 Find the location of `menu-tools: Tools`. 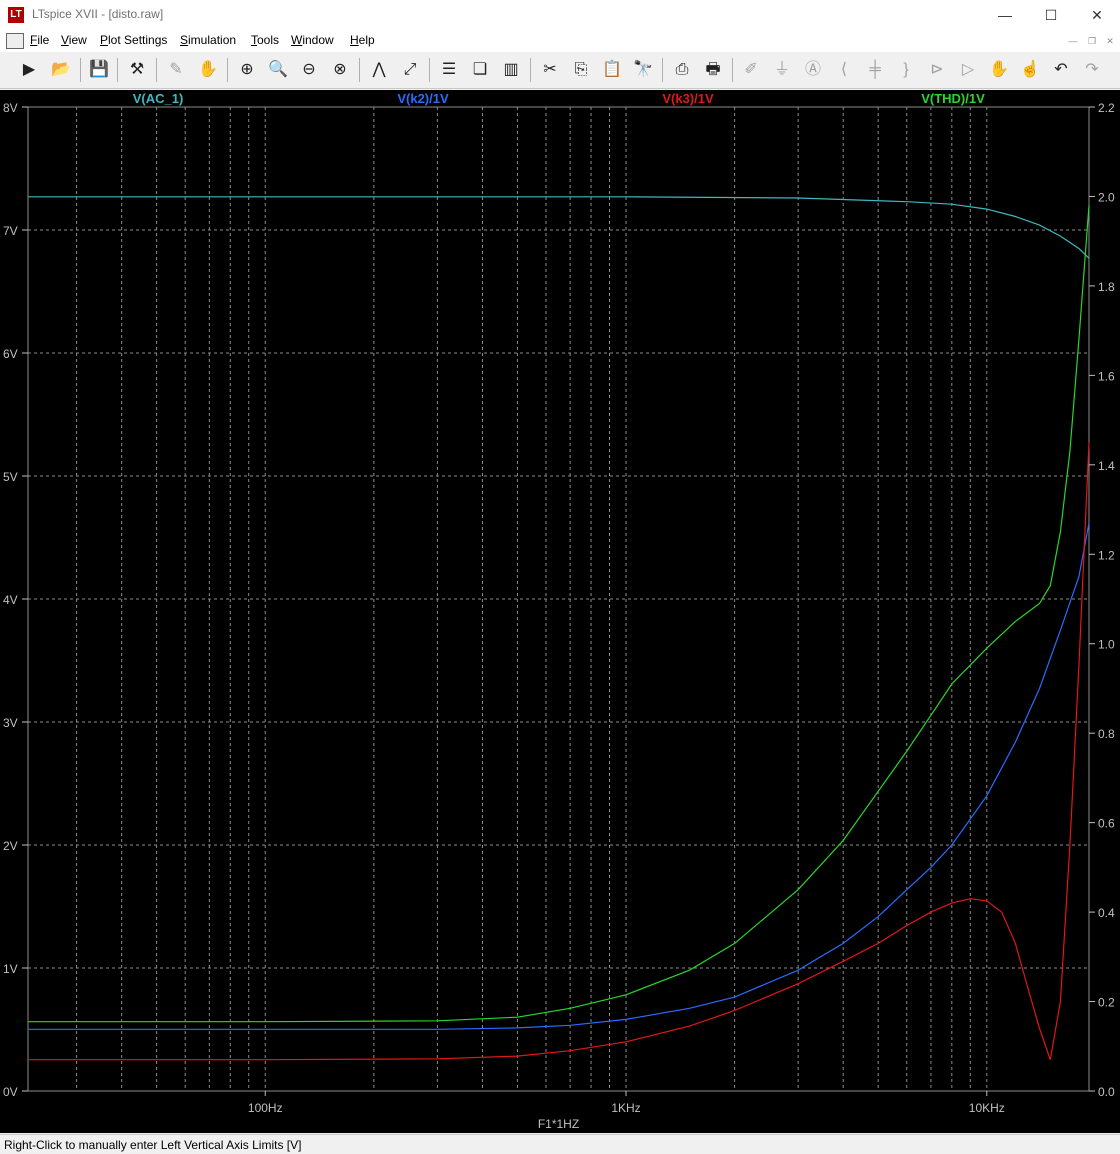

menu-tools: Tools is located at coordinates (265, 40).